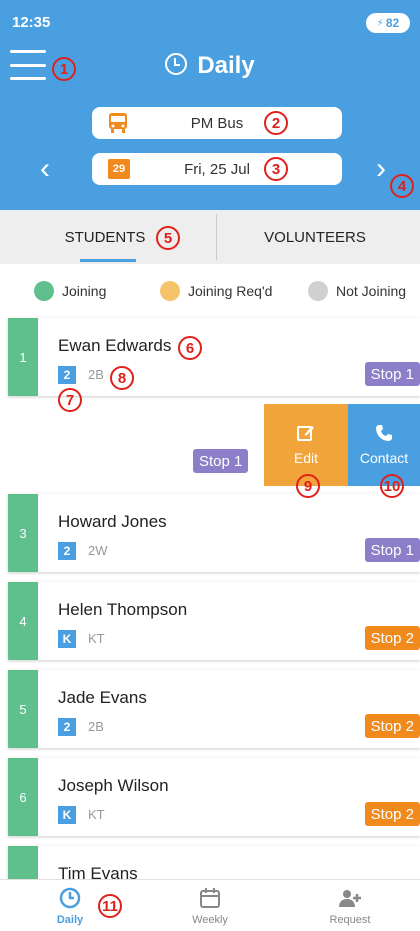 This screenshot has height=931, width=420. Describe the element at coordinates (31, 22) in the screenshot. I see `status-time: 12:35` at that location.